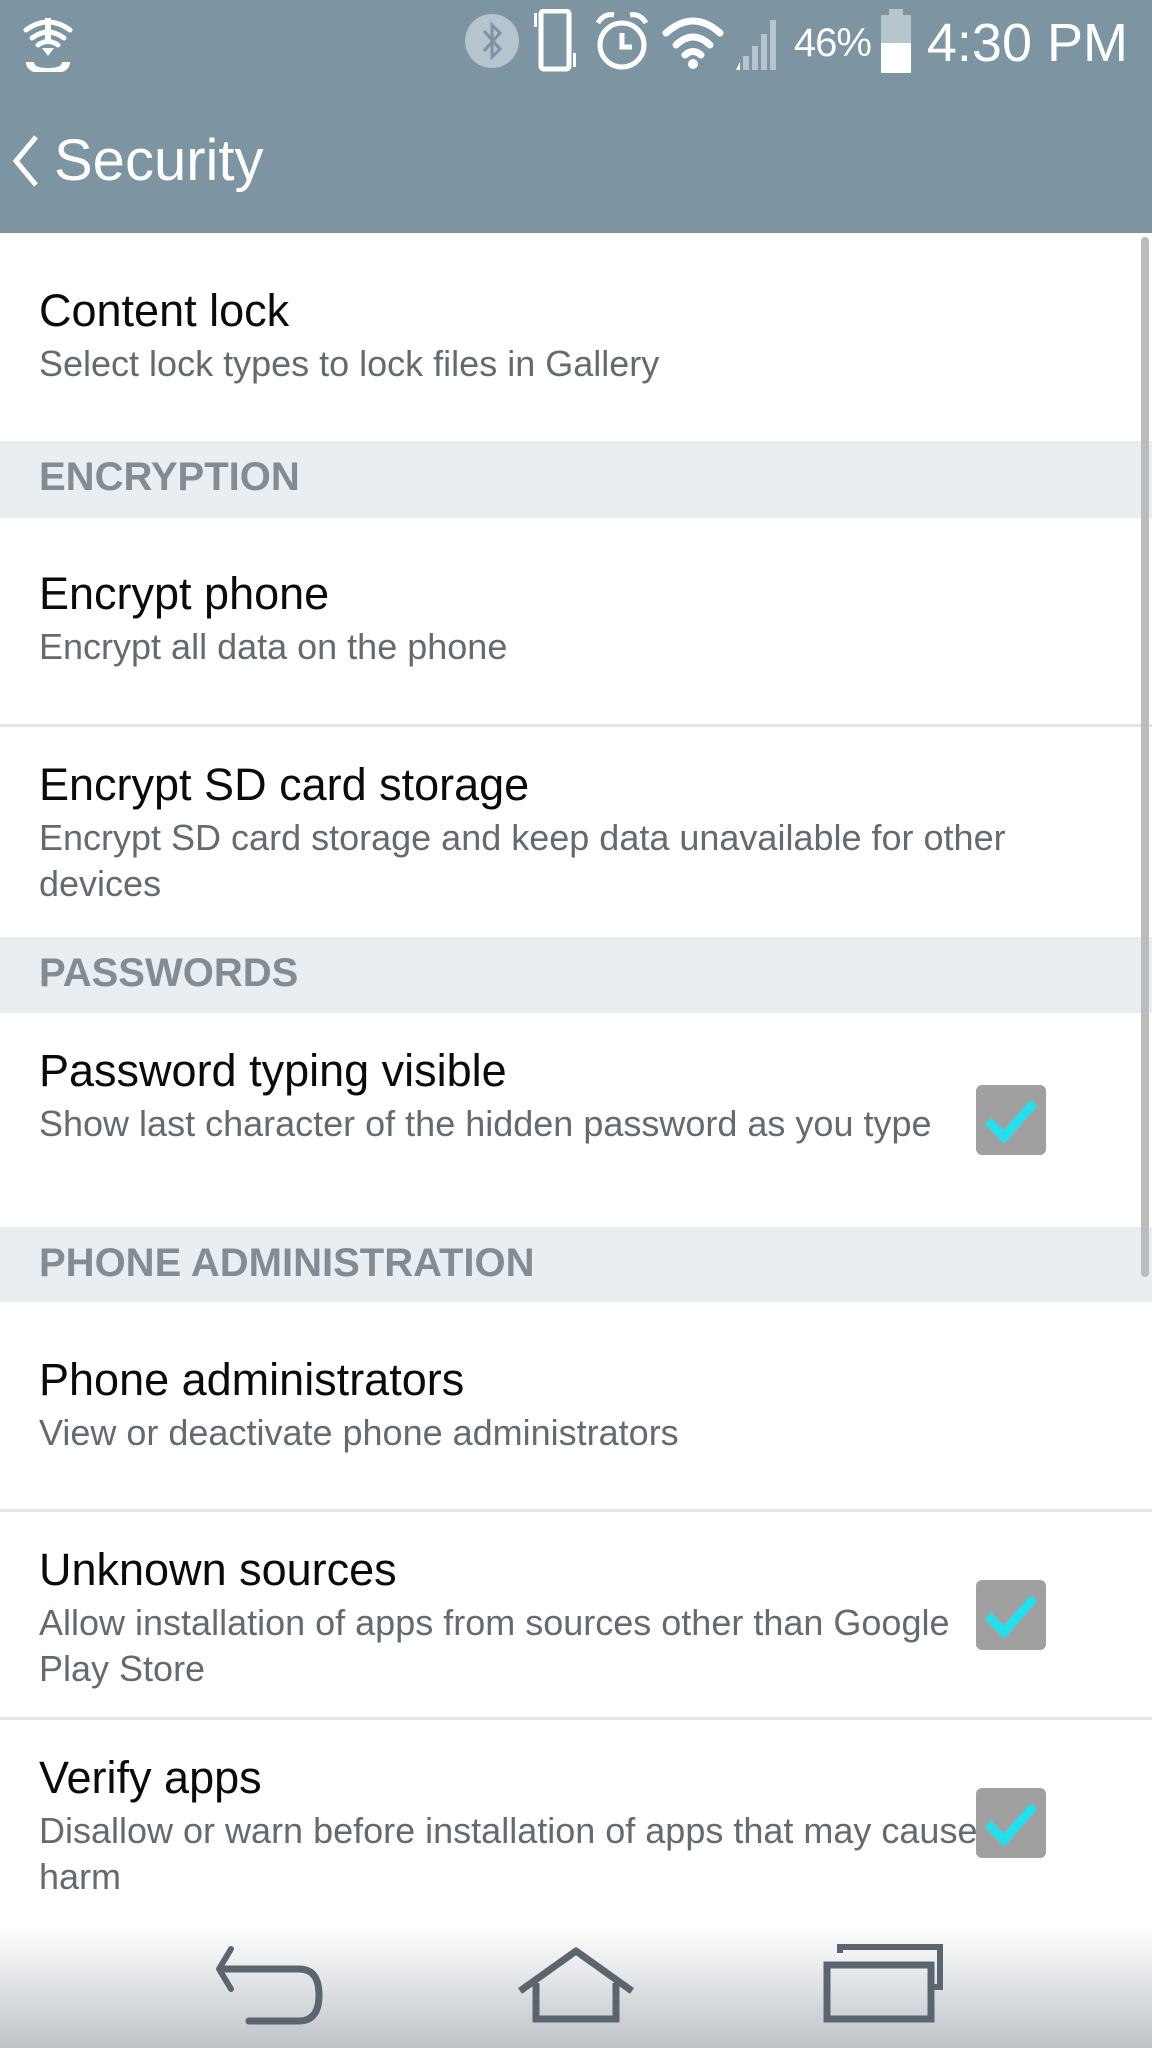 This screenshot has width=1152, height=2048. I want to click on unknown-sources-checkbox, so click(1011, 1615).